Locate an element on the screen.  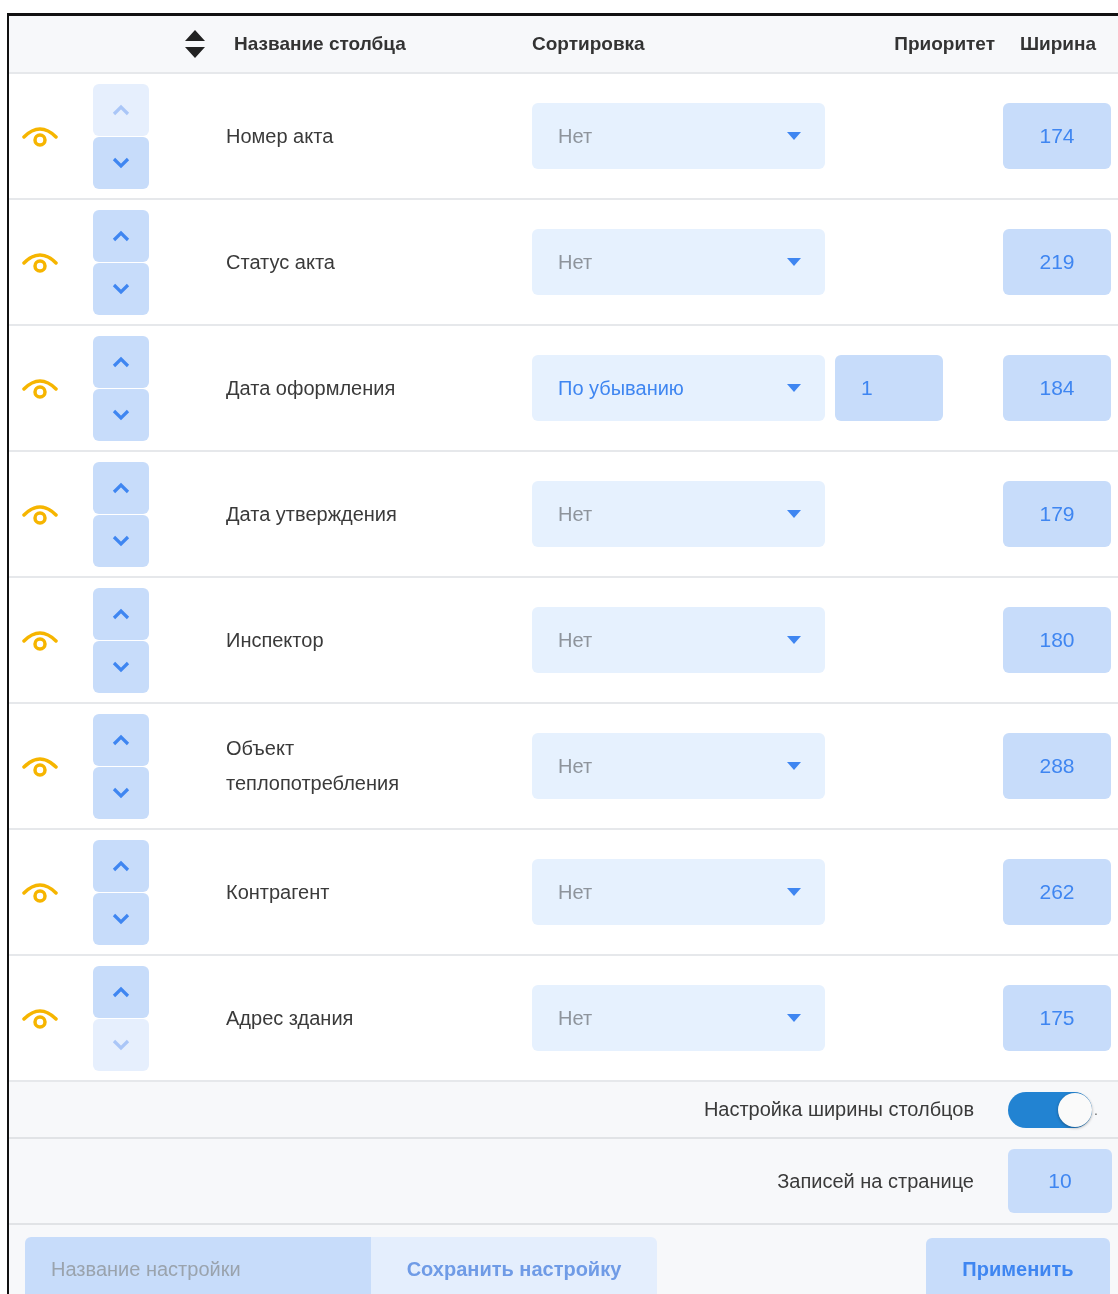
toggle-label: Настройка ширины столбцов is located at coordinates (839, 1109).